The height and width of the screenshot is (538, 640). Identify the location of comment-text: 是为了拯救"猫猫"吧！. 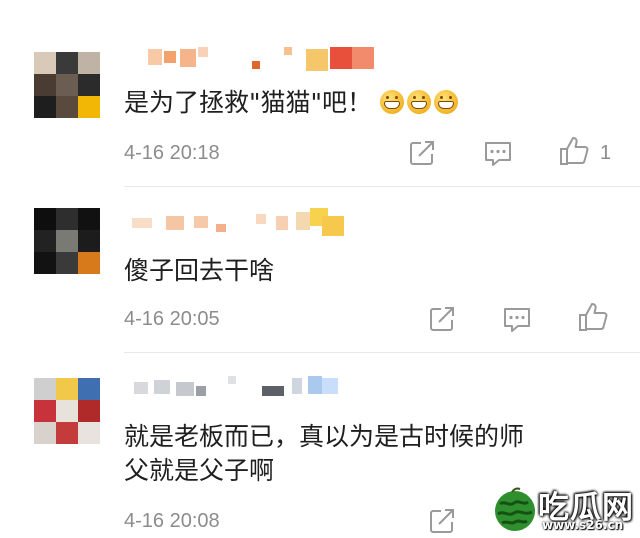
(292, 104).